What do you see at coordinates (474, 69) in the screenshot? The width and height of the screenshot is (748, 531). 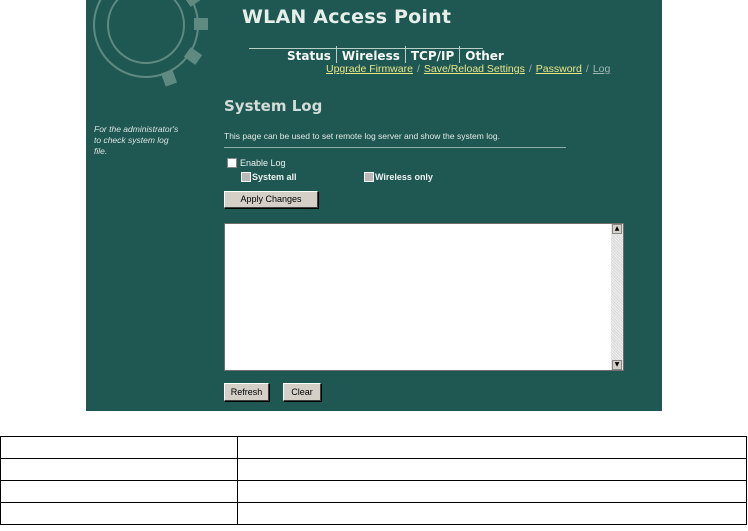 I see `link-save-reload-settings: Save/Reload Settings` at bounding box center [474, 69].